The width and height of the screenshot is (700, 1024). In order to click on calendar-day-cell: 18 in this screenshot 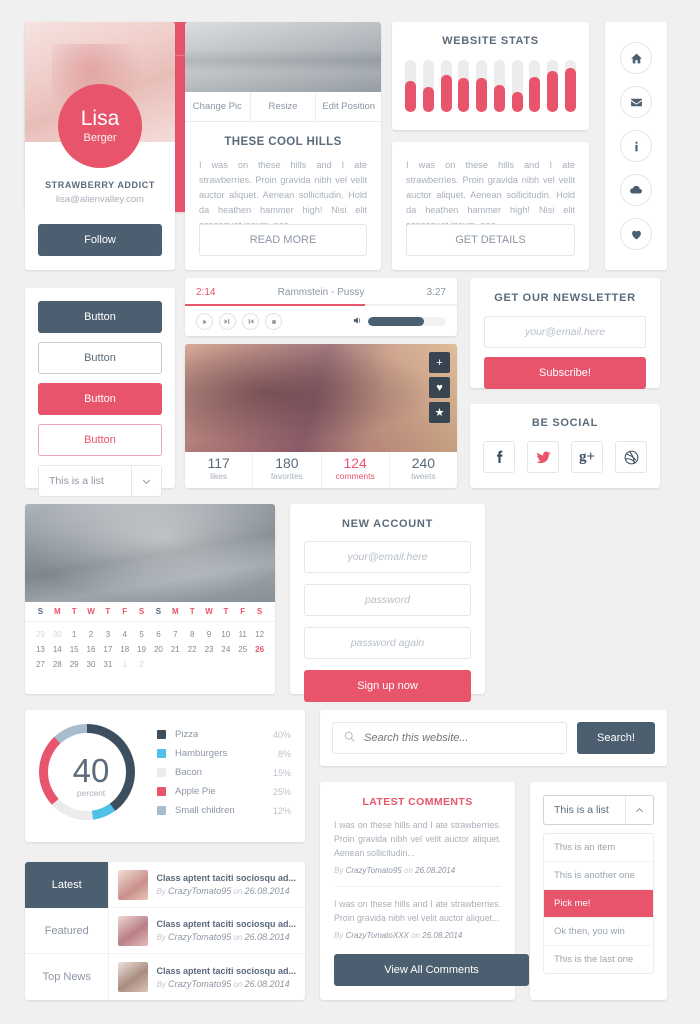, I will do `click(124, 649)`.